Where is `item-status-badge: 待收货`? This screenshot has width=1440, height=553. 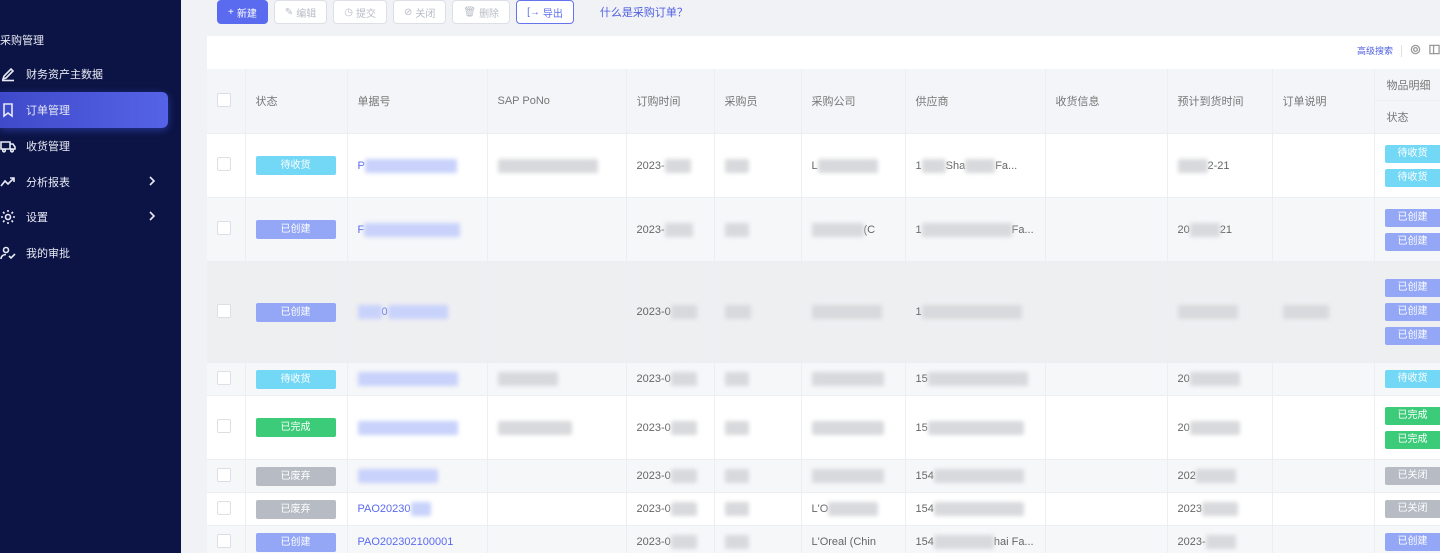 item-status-badge: 待收货 is located at coordinates (1412, 153).